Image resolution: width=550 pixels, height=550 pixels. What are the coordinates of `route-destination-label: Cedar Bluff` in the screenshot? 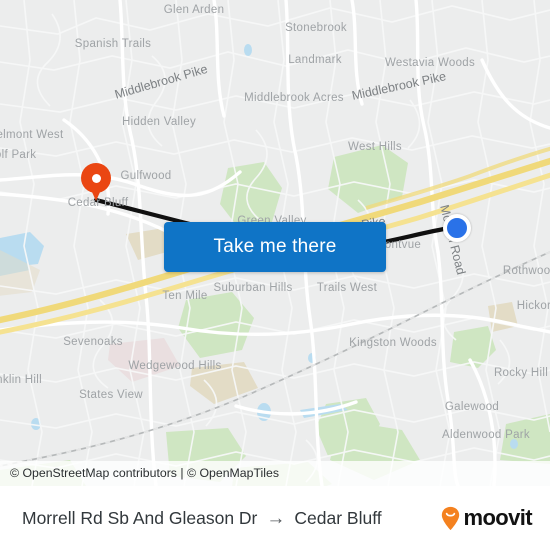 It's located at (338, 517).